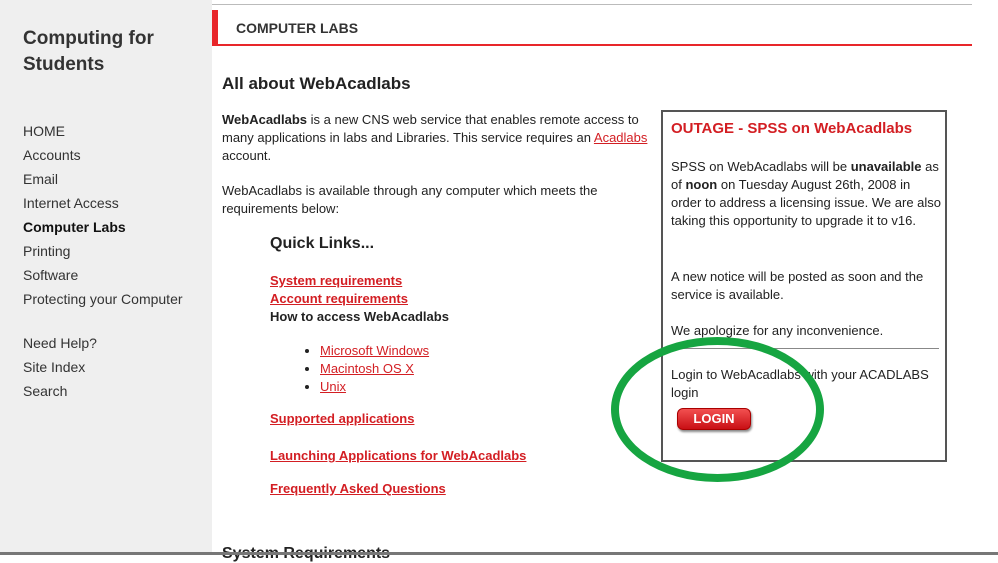 This screenshot has height=563, width=998. Describe the element at coordinates (359, 316) in the screenshot. I see `how-to-access-label: How to access WebAcadlabs` at that location.